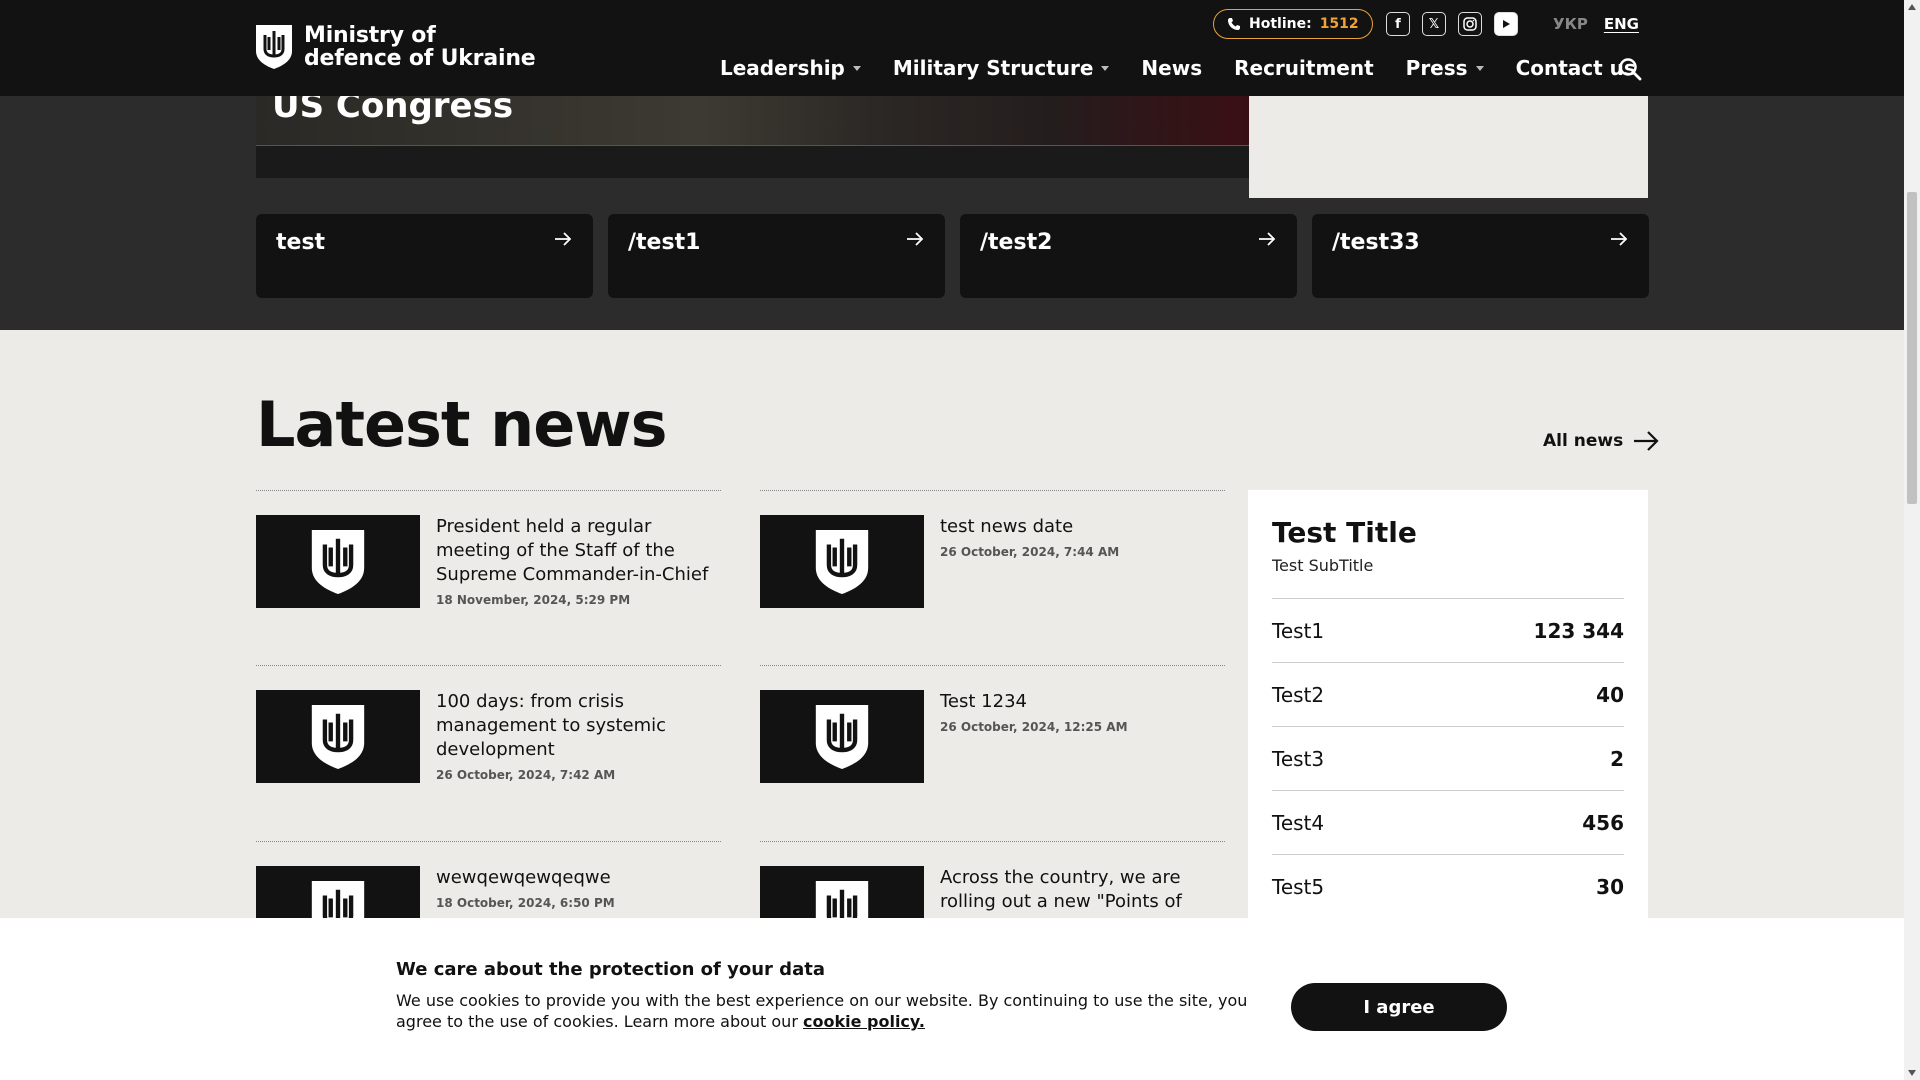  What do you see at coordinates (1128, 256) in the screenshot?
I see `quick-link-card: /test2` at bounding box center [1128, 256].